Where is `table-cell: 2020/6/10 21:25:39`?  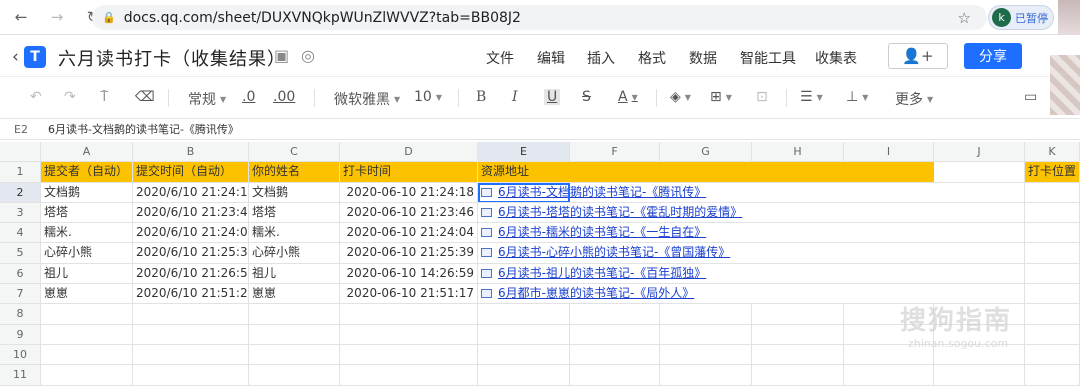 table-cell: 2020/6/10 21:25:39 is located at coordinates (191, 253).